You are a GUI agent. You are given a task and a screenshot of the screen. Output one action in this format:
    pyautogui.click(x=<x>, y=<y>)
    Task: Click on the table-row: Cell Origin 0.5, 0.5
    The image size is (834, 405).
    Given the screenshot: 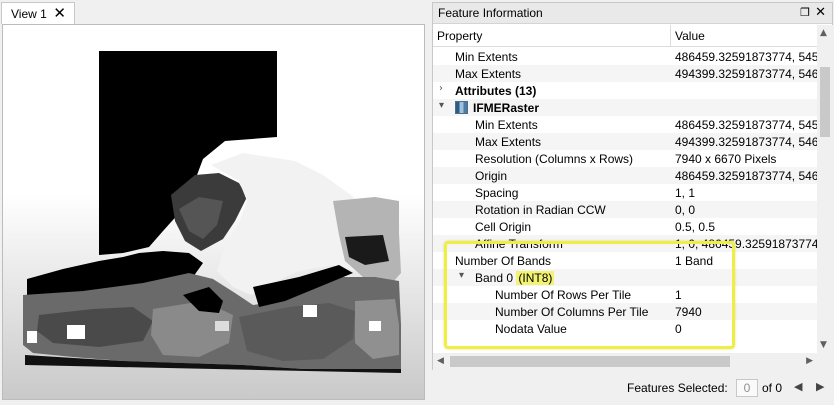 What is the action you would take?
    pyautogui.click(x=625, y=226)
    